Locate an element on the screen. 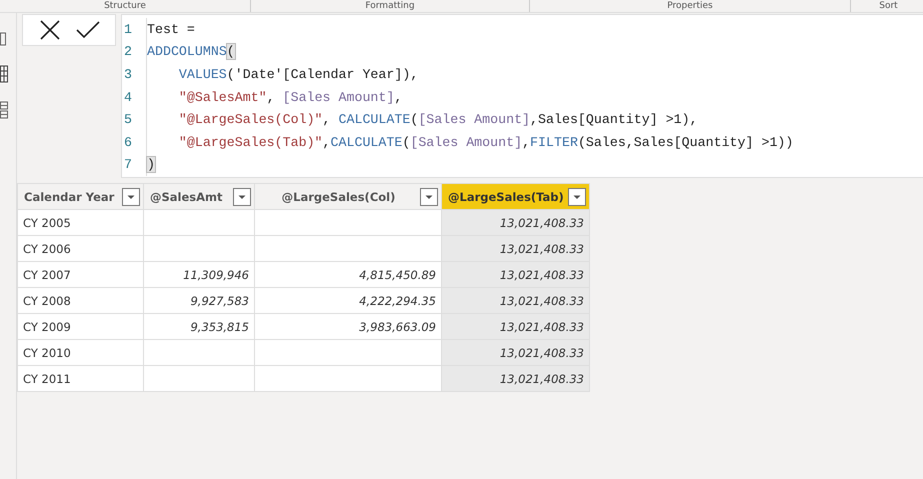 The image size is (923, 479). table-icon is located at coordinates (4, 74).